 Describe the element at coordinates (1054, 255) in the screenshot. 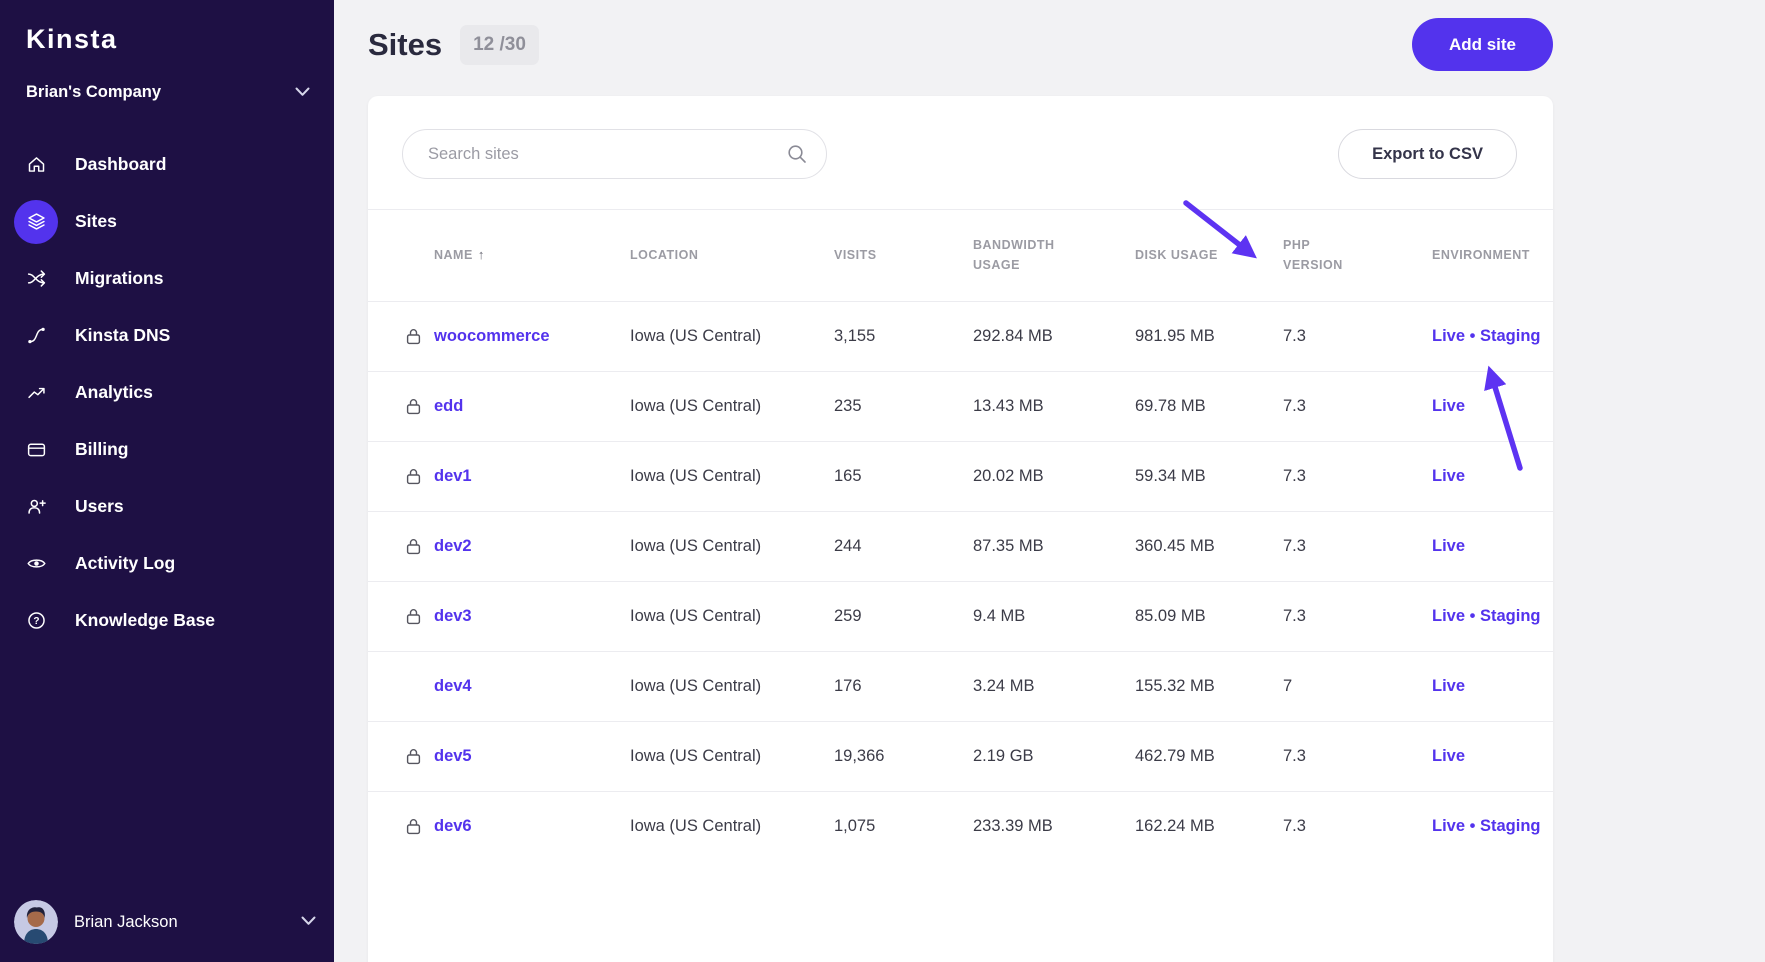

I see `column-header-bandwidth-usage: BANDWIDTH USAGE` at that location.